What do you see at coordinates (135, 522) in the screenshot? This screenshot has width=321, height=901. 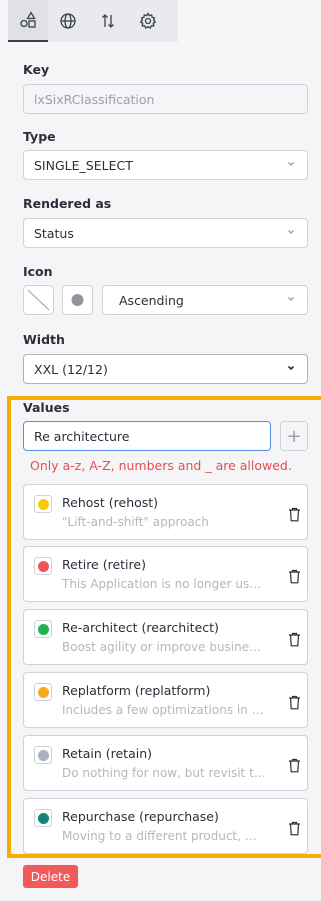 I see `value-description: "Lift-and-shift" approach` at bounding box center [135, 522].